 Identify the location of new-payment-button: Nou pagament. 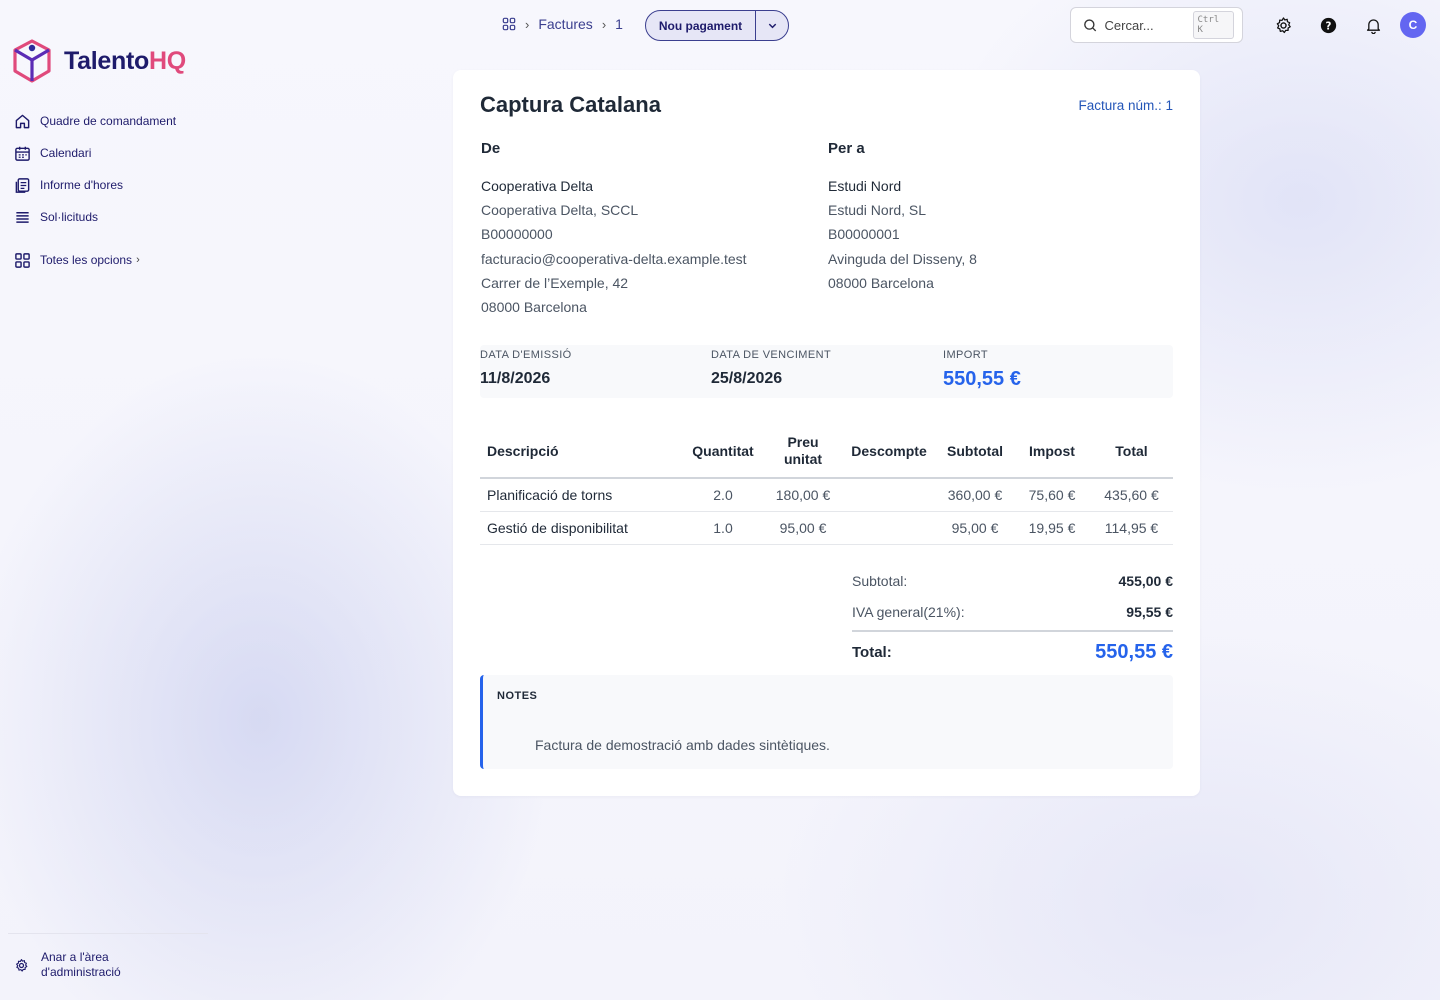
(700, 26).